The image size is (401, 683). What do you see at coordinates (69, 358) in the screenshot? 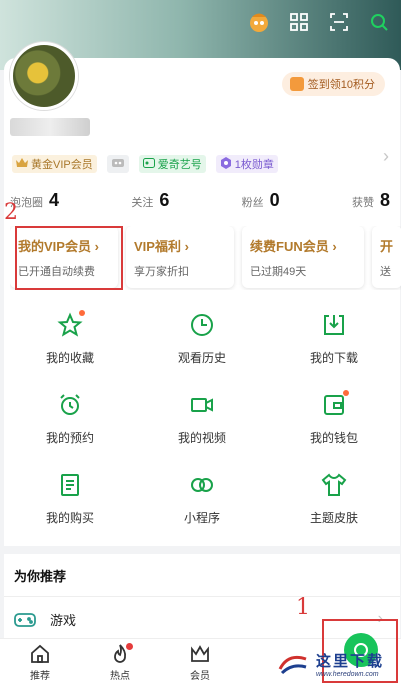
I see `grid-item-label: 我的收藏` at bounding box center [69, 358].